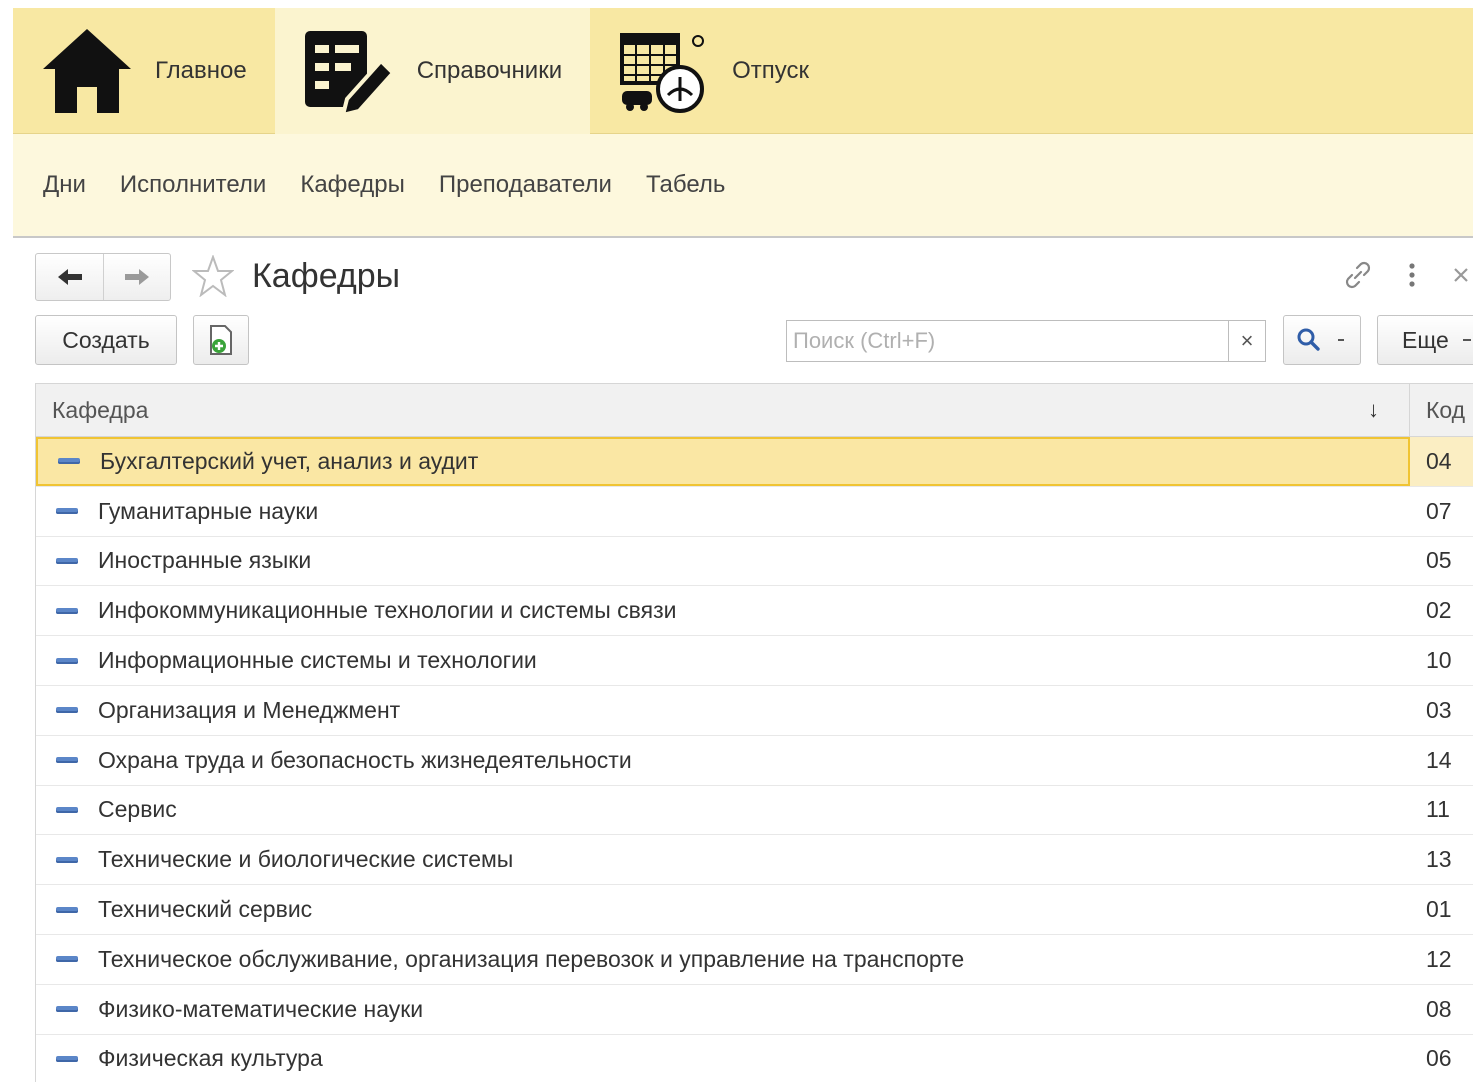  Describe the element at coordinates (1441, 760) in the screenshot. I see `cell-code: 14` at that location.